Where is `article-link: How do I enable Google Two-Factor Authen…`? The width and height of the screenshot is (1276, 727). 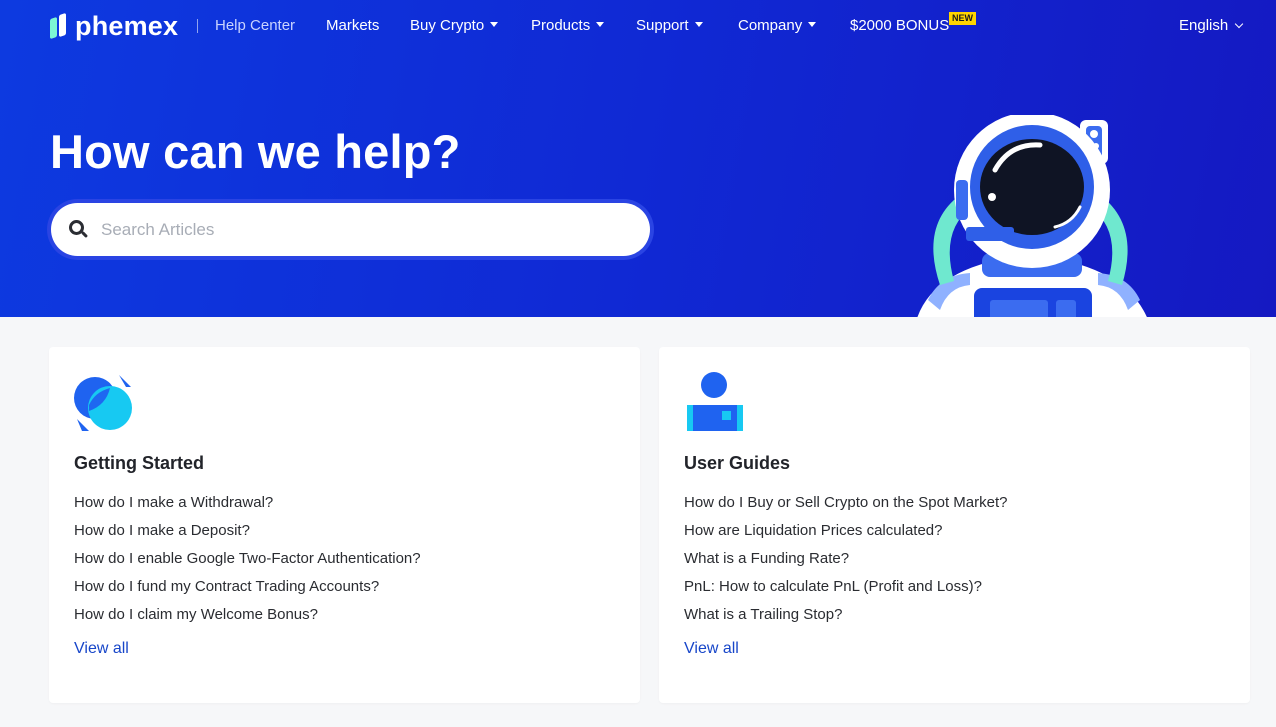 article-link: How do I enable Google Two-Factor Authen… is located at coordinates (247, 559).